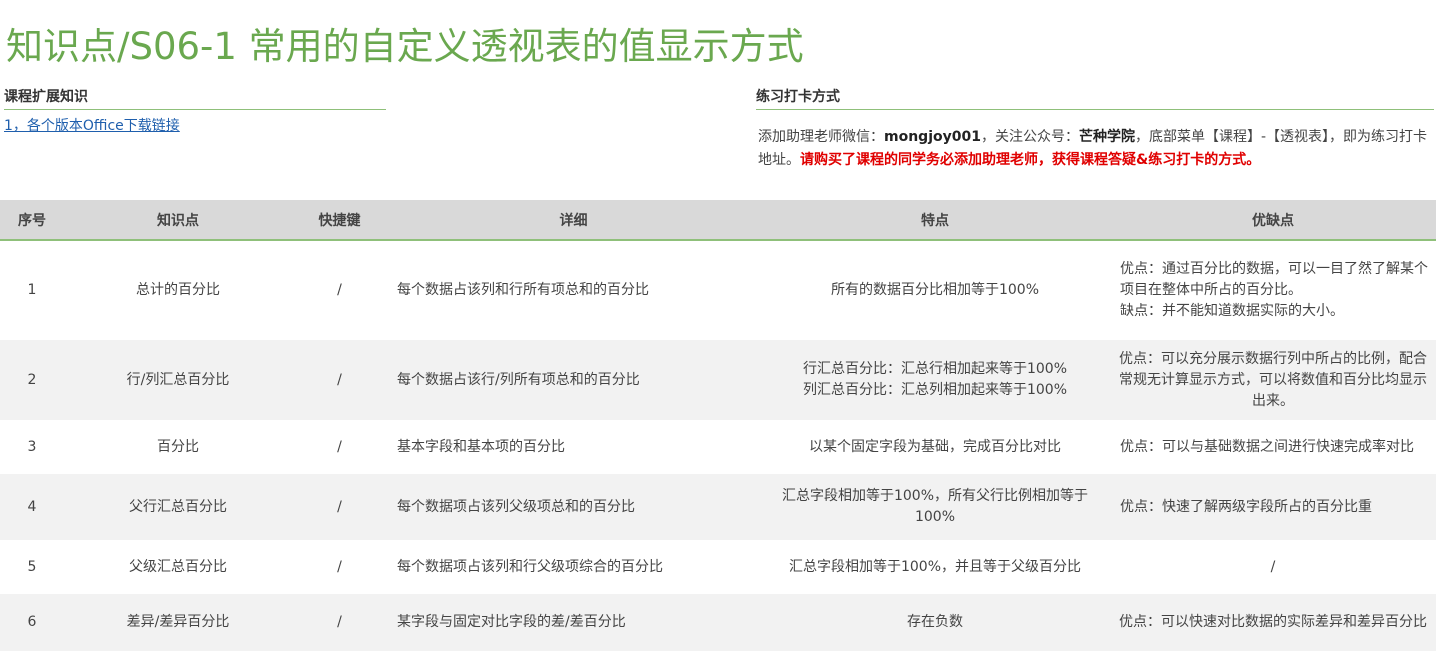 The image size is (1436, 651). Describe the element at coordinates (195, 98) in the screenshot. I see `course-extension-heading: 课程扩展知识` at that location.